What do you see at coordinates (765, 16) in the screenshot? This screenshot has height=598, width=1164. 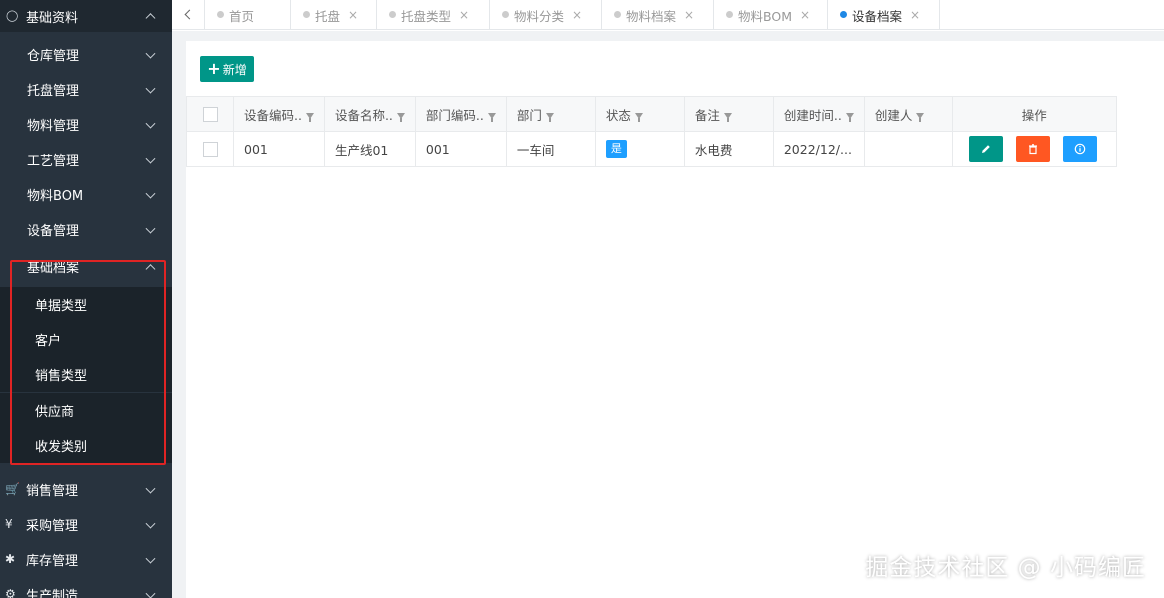 I see `tab-label: 物料BOM` at bounding box center [765, 16].